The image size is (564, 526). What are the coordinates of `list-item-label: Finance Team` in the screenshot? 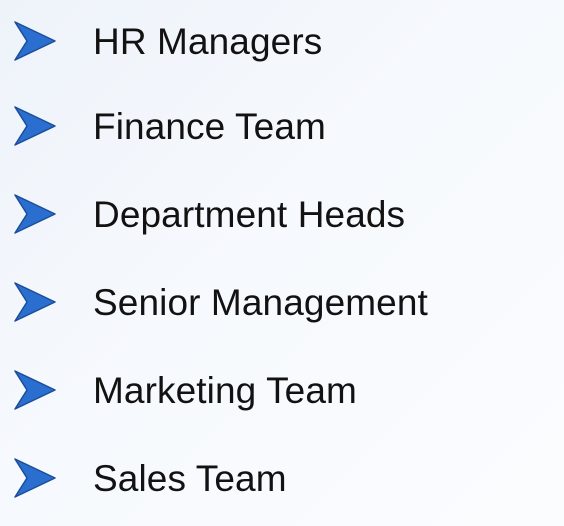 It's located at (209, 126).